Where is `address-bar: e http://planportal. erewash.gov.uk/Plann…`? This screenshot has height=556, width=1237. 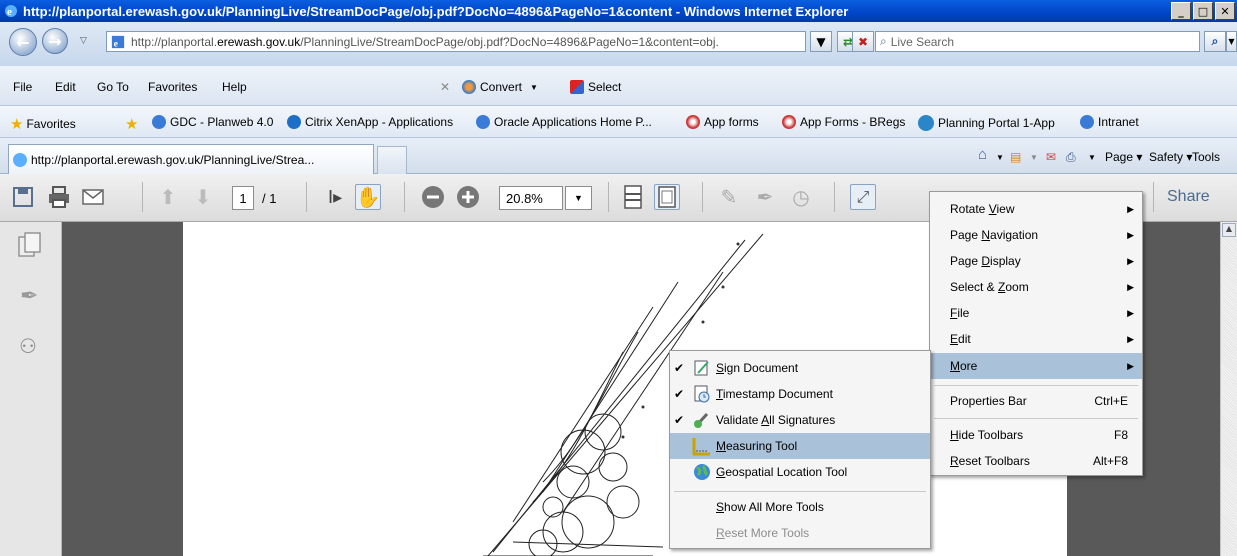 address-bar: e http://planportal. erewash.gov.uk/Plann… is located at coordinates (456, 41).